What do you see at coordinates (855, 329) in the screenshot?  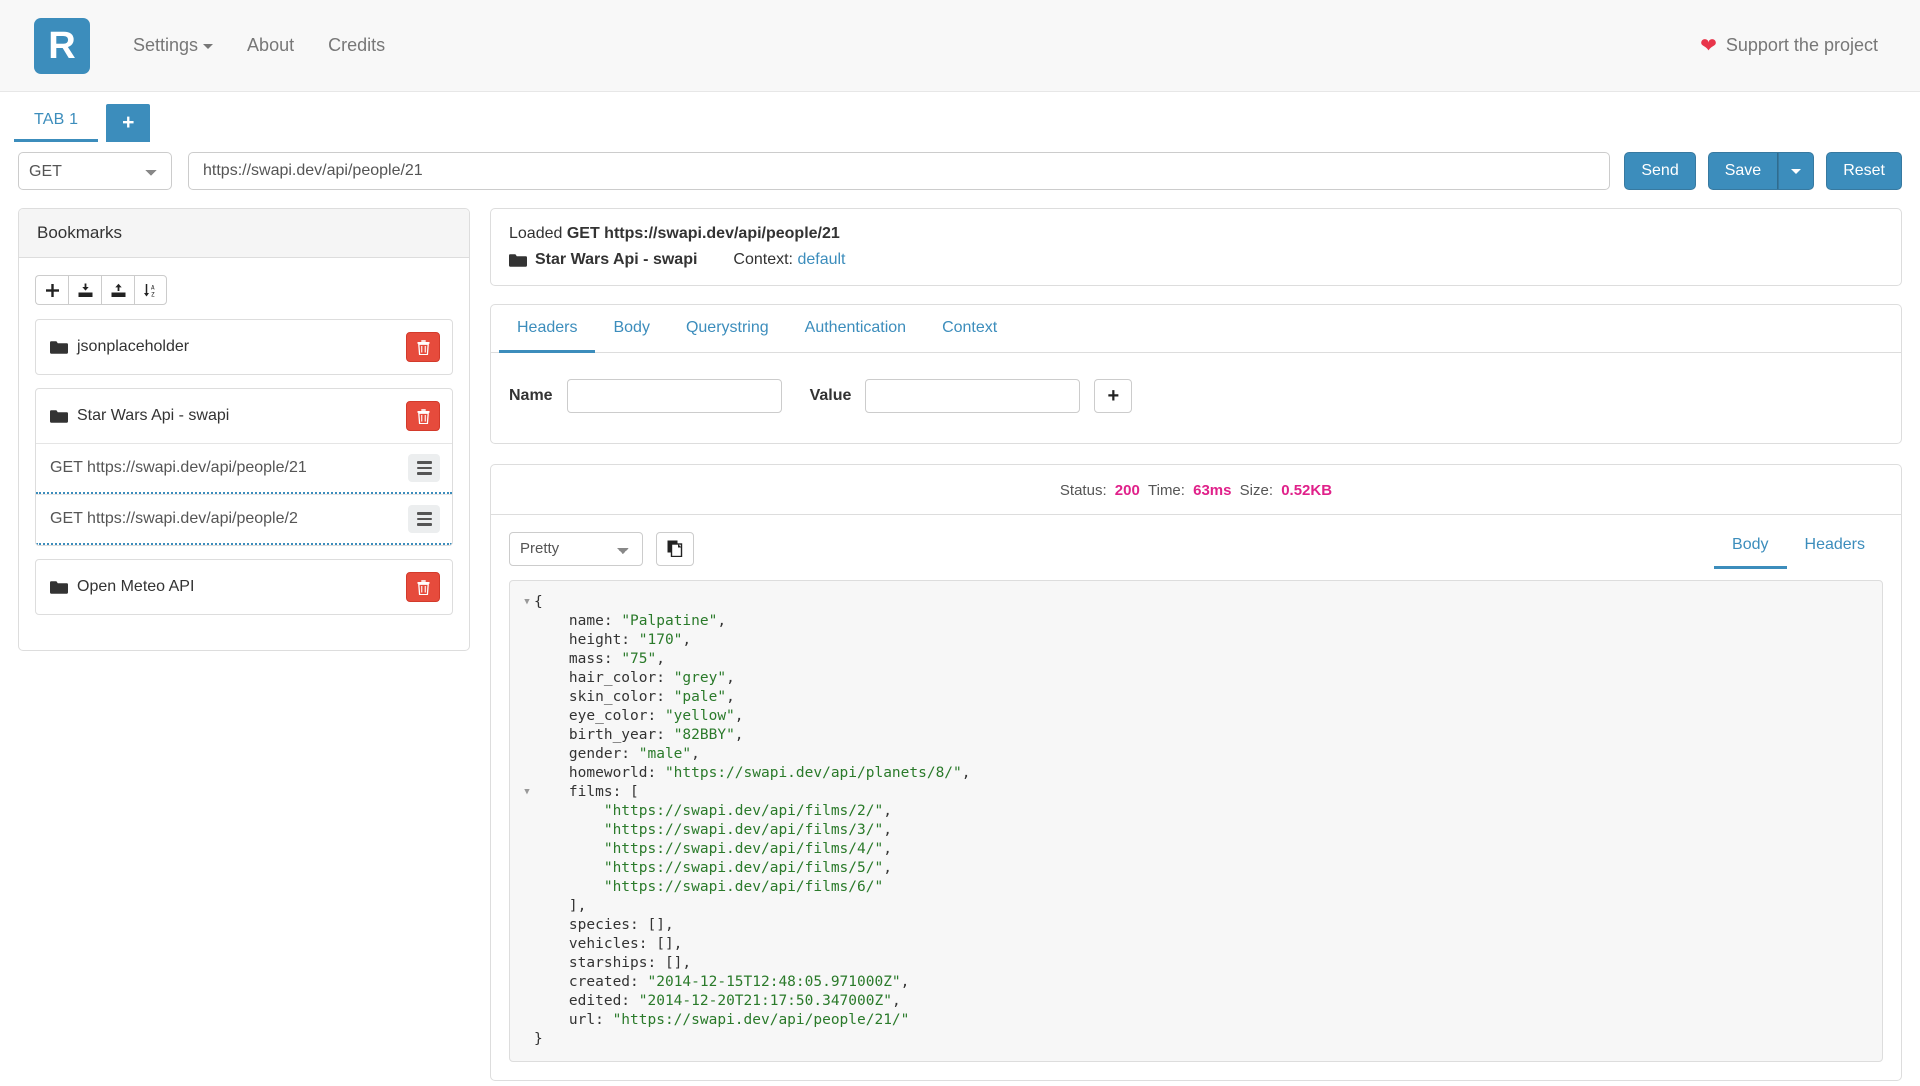 I see `tab-authentication: Authentication` at bounding box center [855, 329].